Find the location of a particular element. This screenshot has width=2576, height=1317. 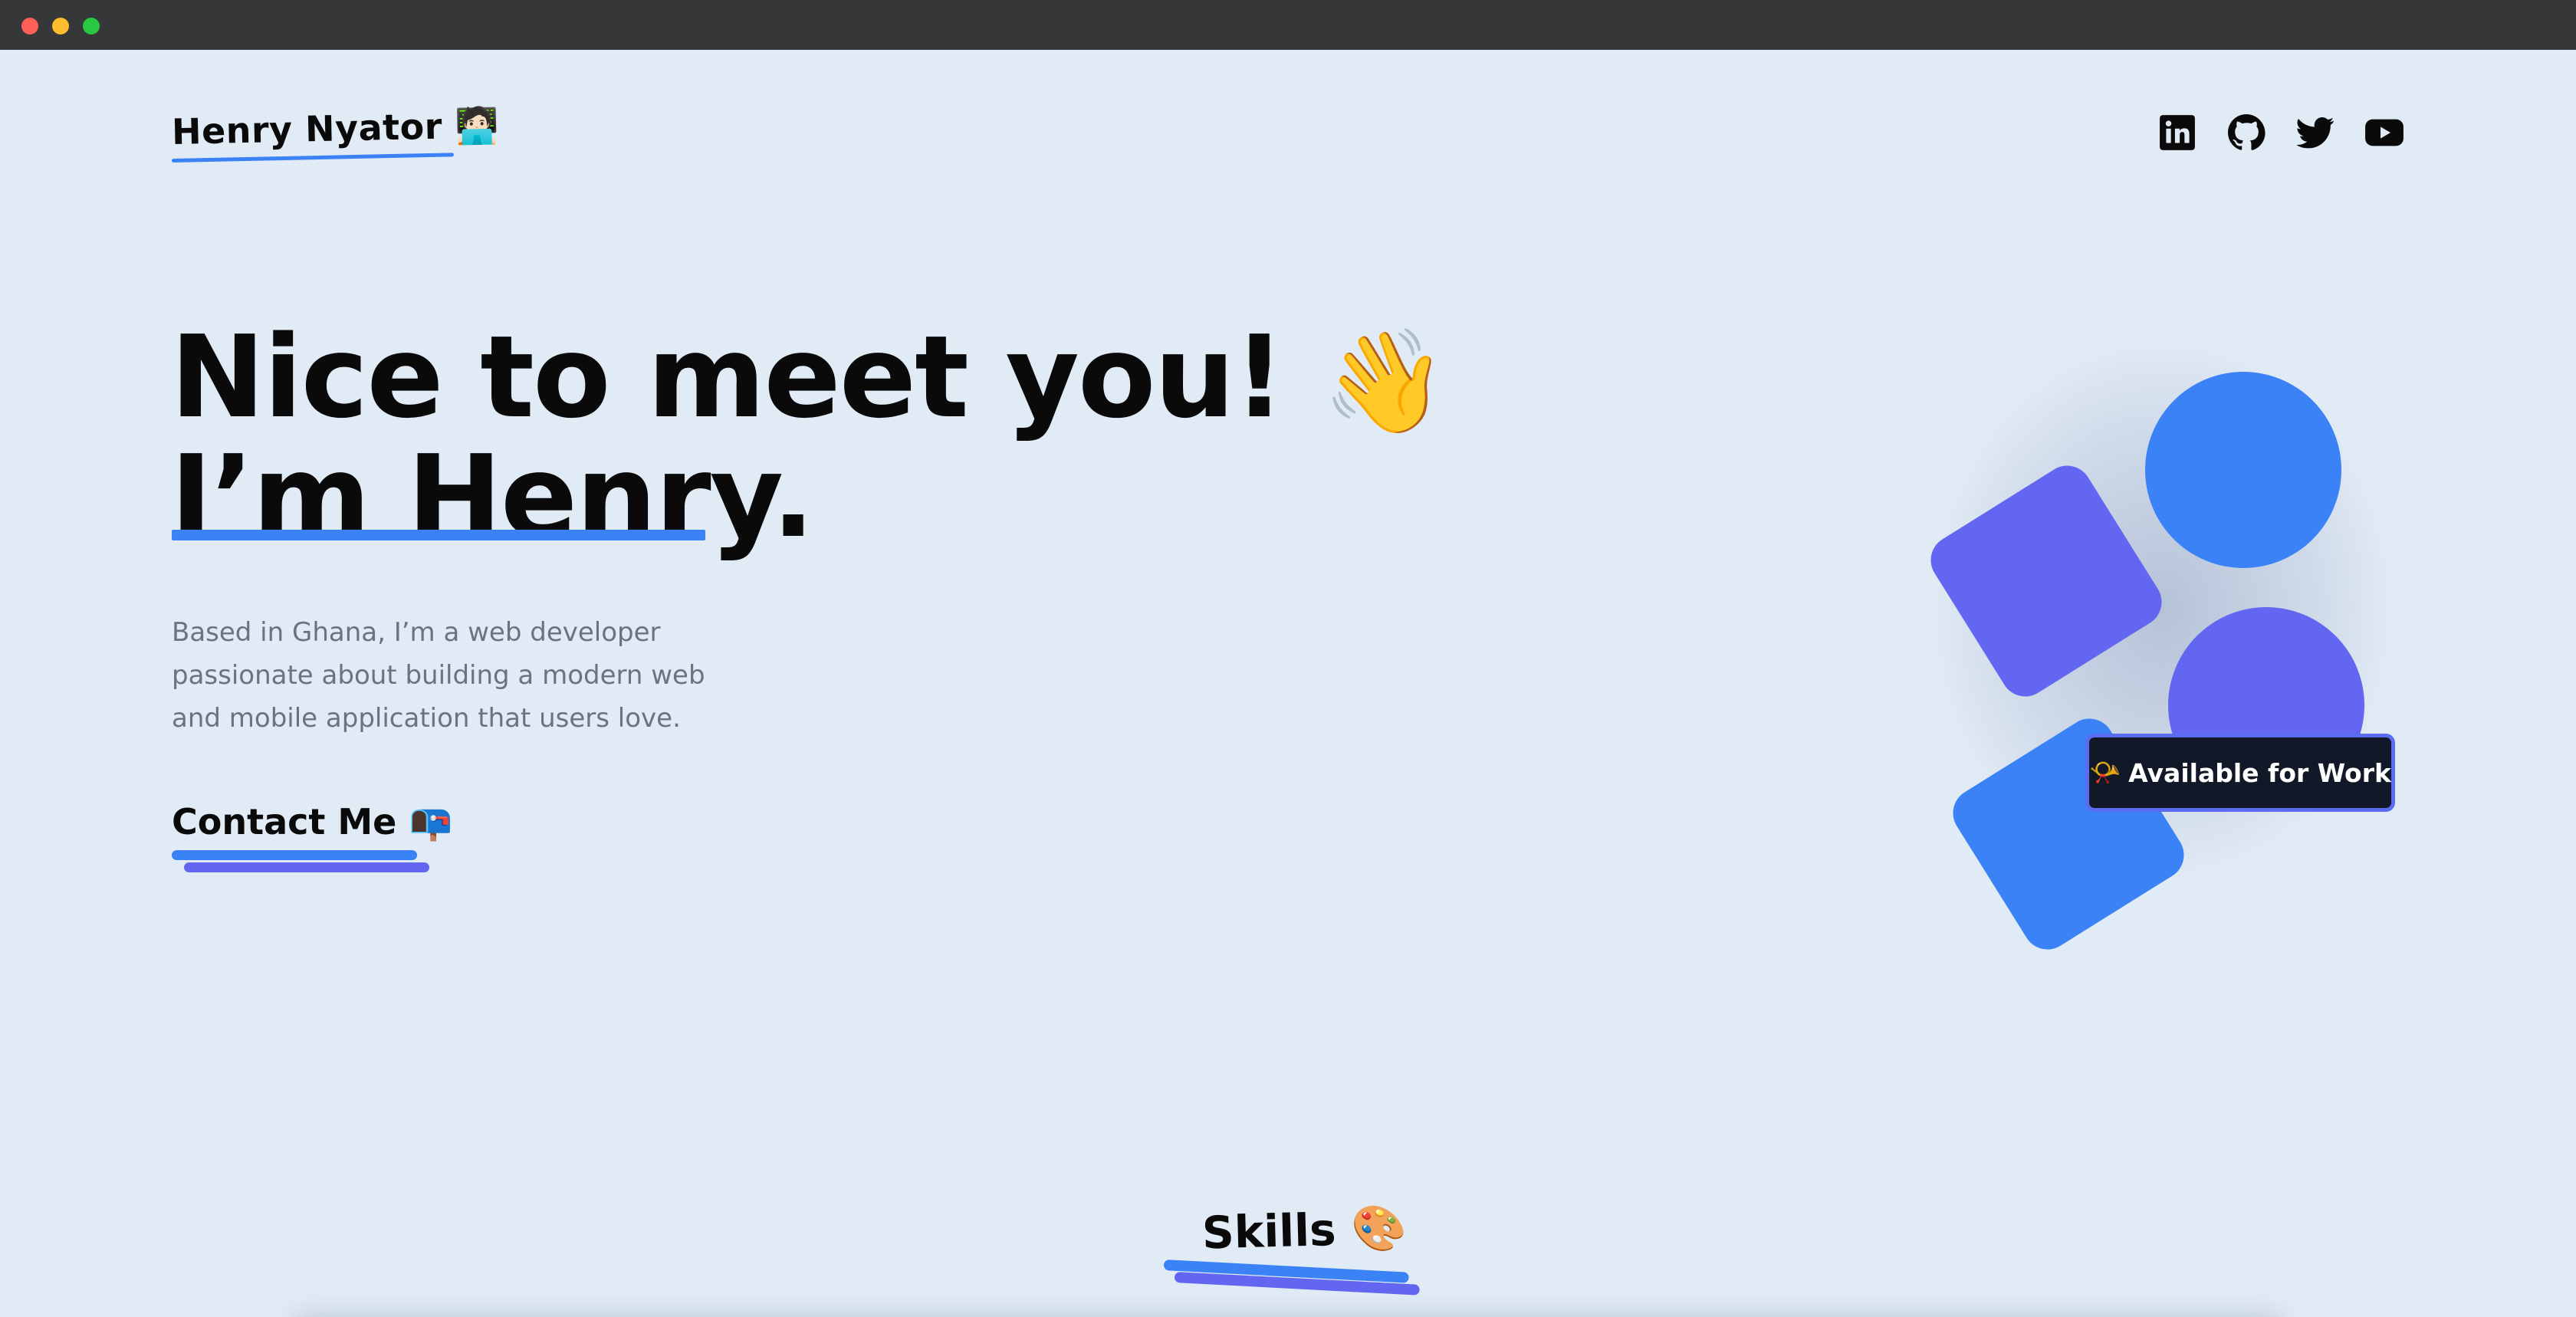

hero-greeting: Nice to meet you! is located at coordinates (727, 377).